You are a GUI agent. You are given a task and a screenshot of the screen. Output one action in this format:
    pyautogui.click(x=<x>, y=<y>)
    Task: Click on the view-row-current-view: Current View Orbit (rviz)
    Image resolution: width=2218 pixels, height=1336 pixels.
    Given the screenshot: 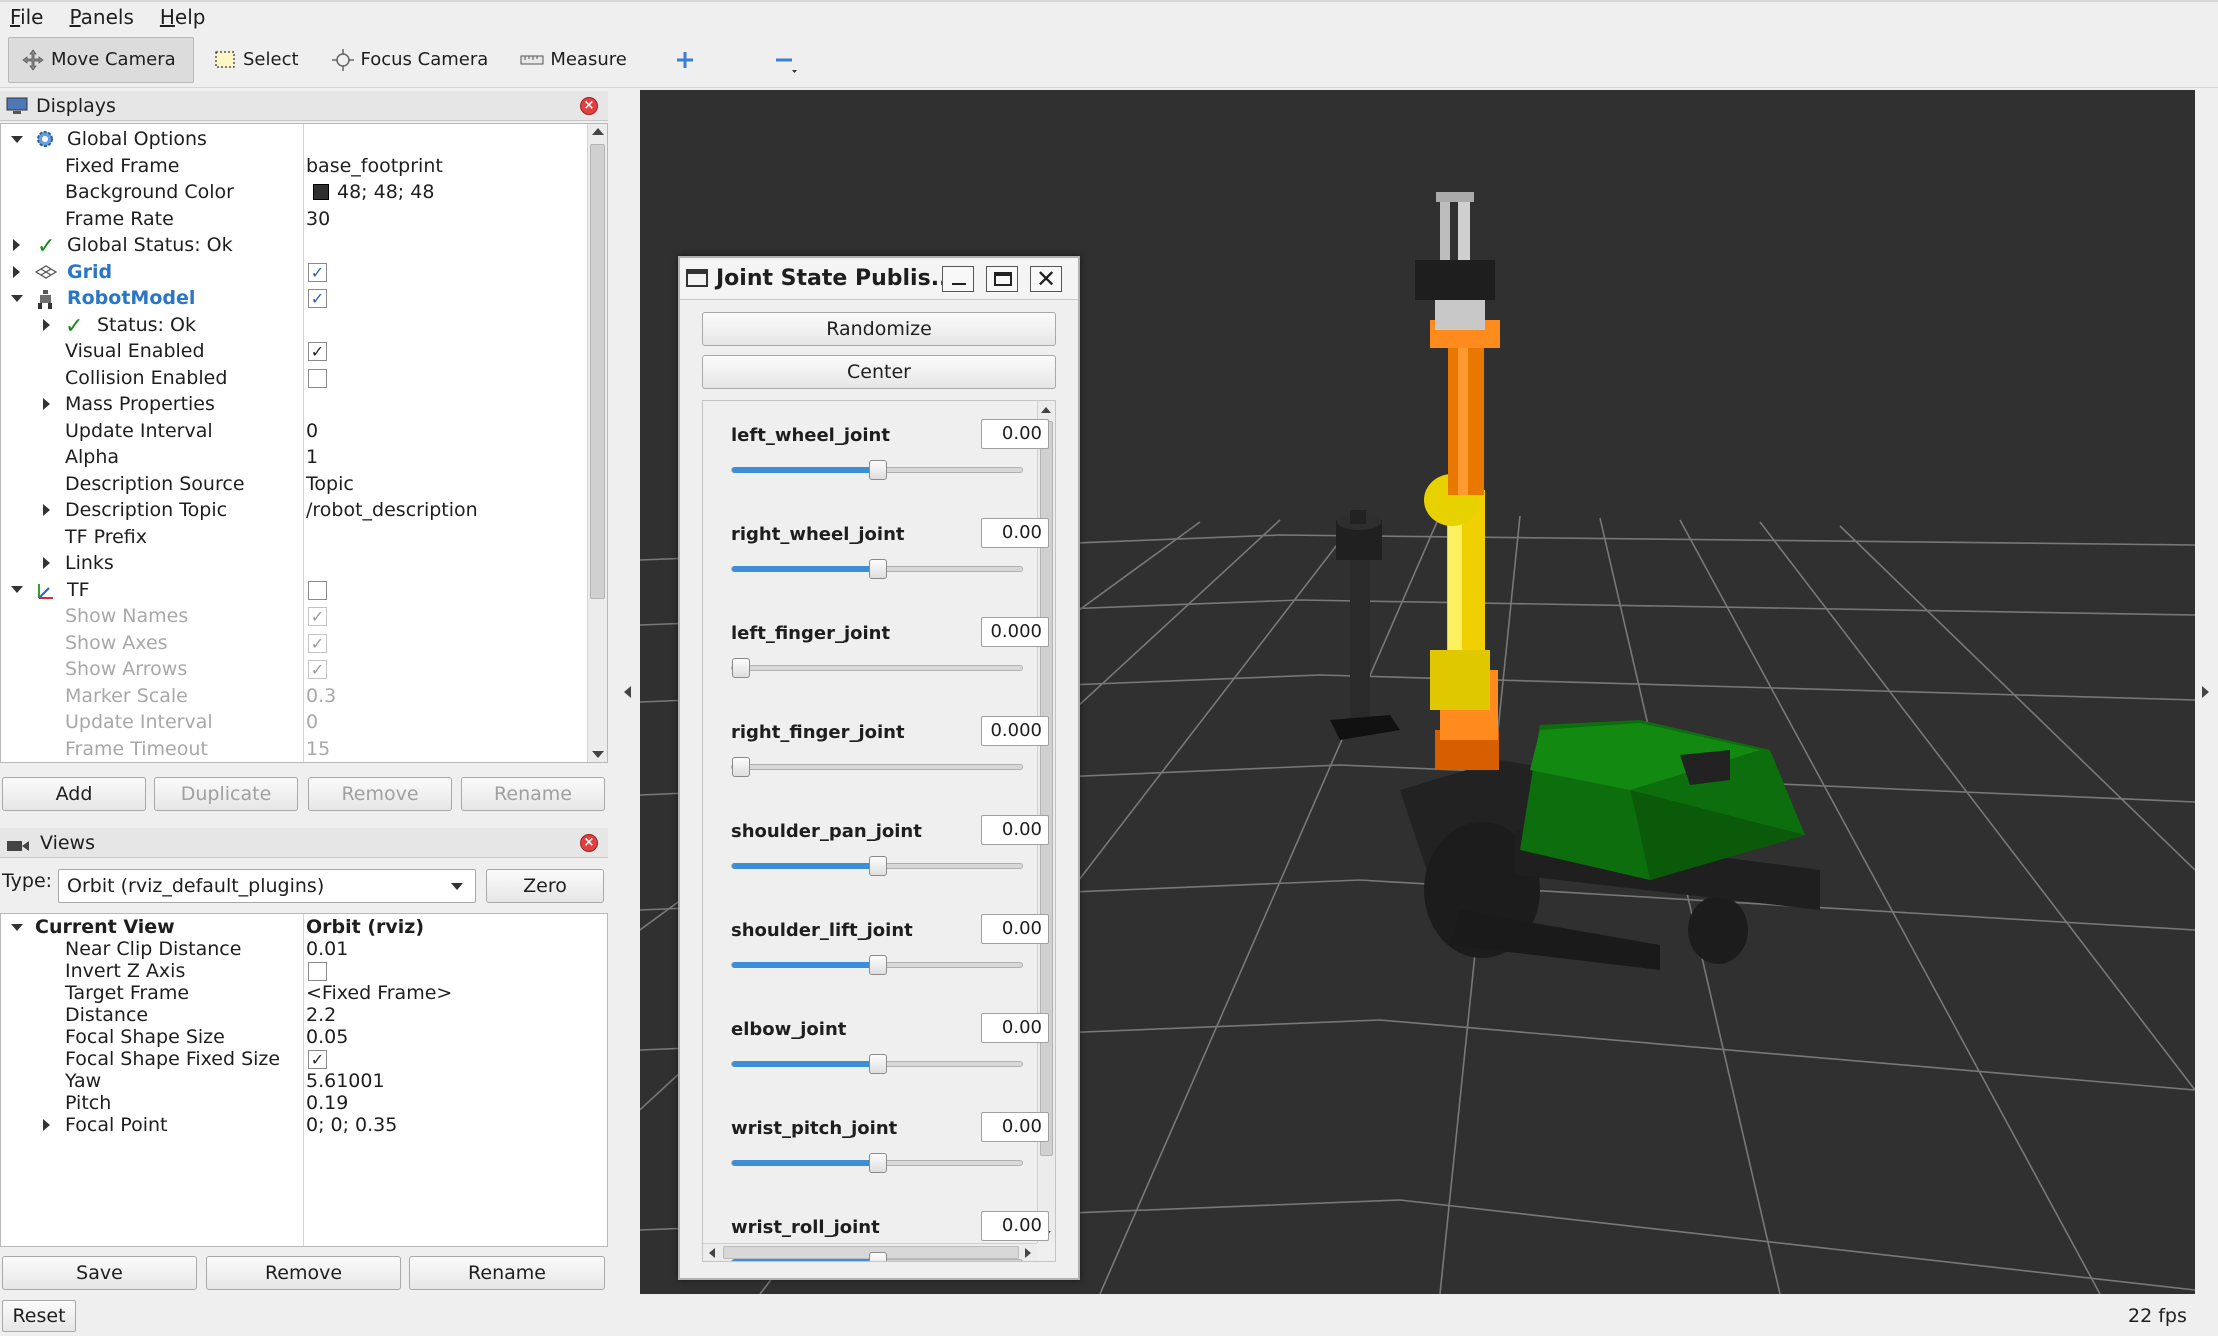 What is the action you would take?
    pyautogui.click(x=304, y=927)
    